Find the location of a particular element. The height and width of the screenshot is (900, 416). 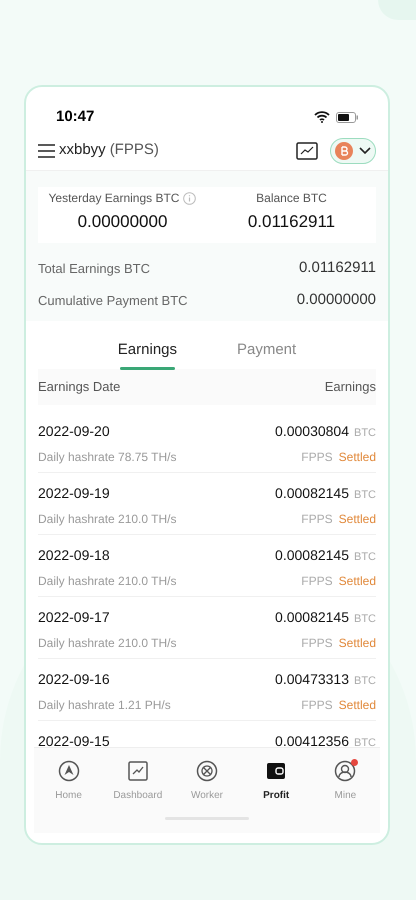

earnings-date: 2022-09-19 is located at coordinates (74, 493).